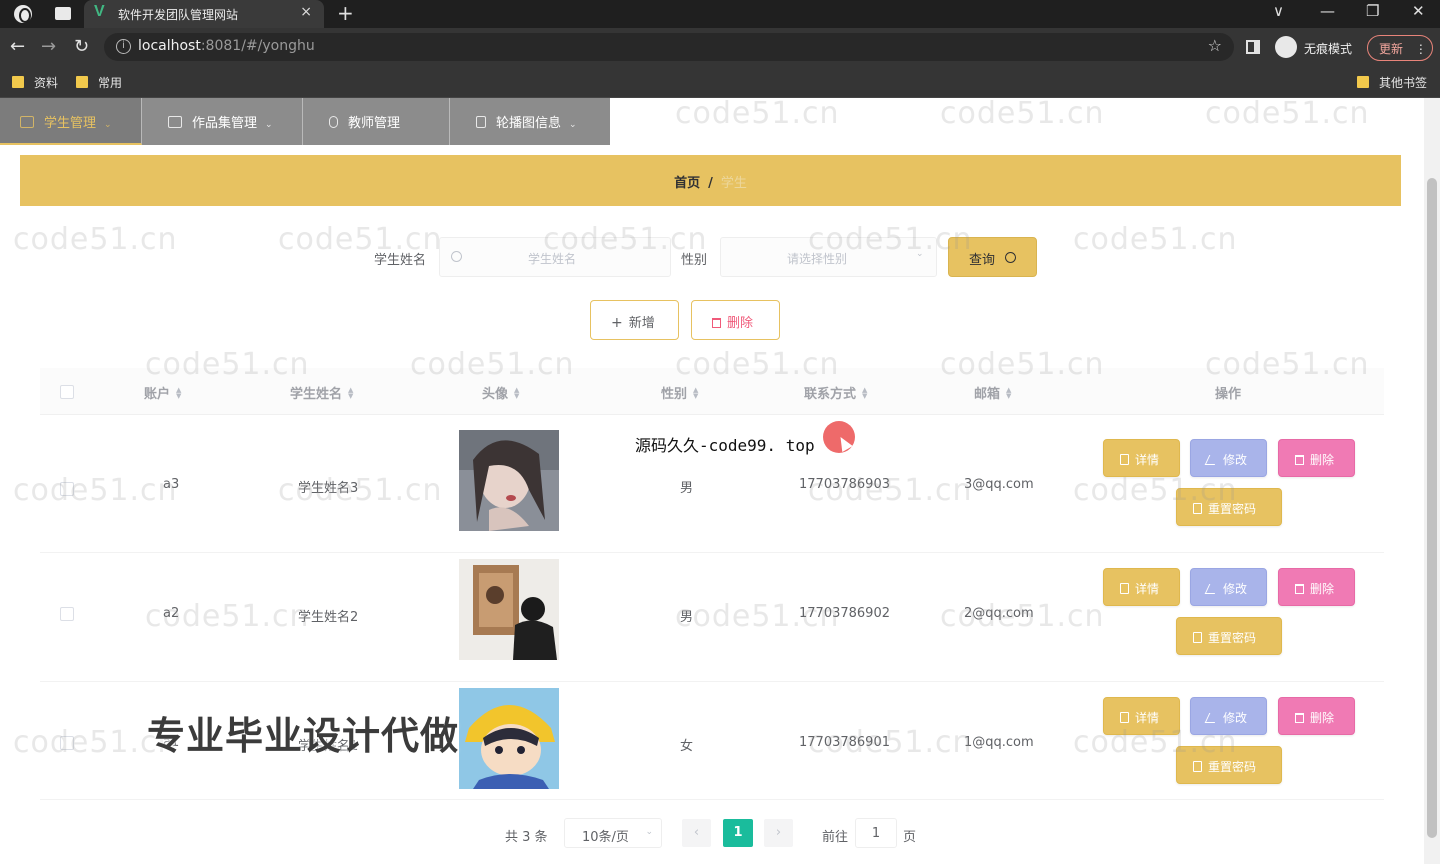 The image size is (1440, 864). What do you see at coordinates (17, 46) in the screenshot?
I see `back-icon: ←` at bounding box center [17, 46].